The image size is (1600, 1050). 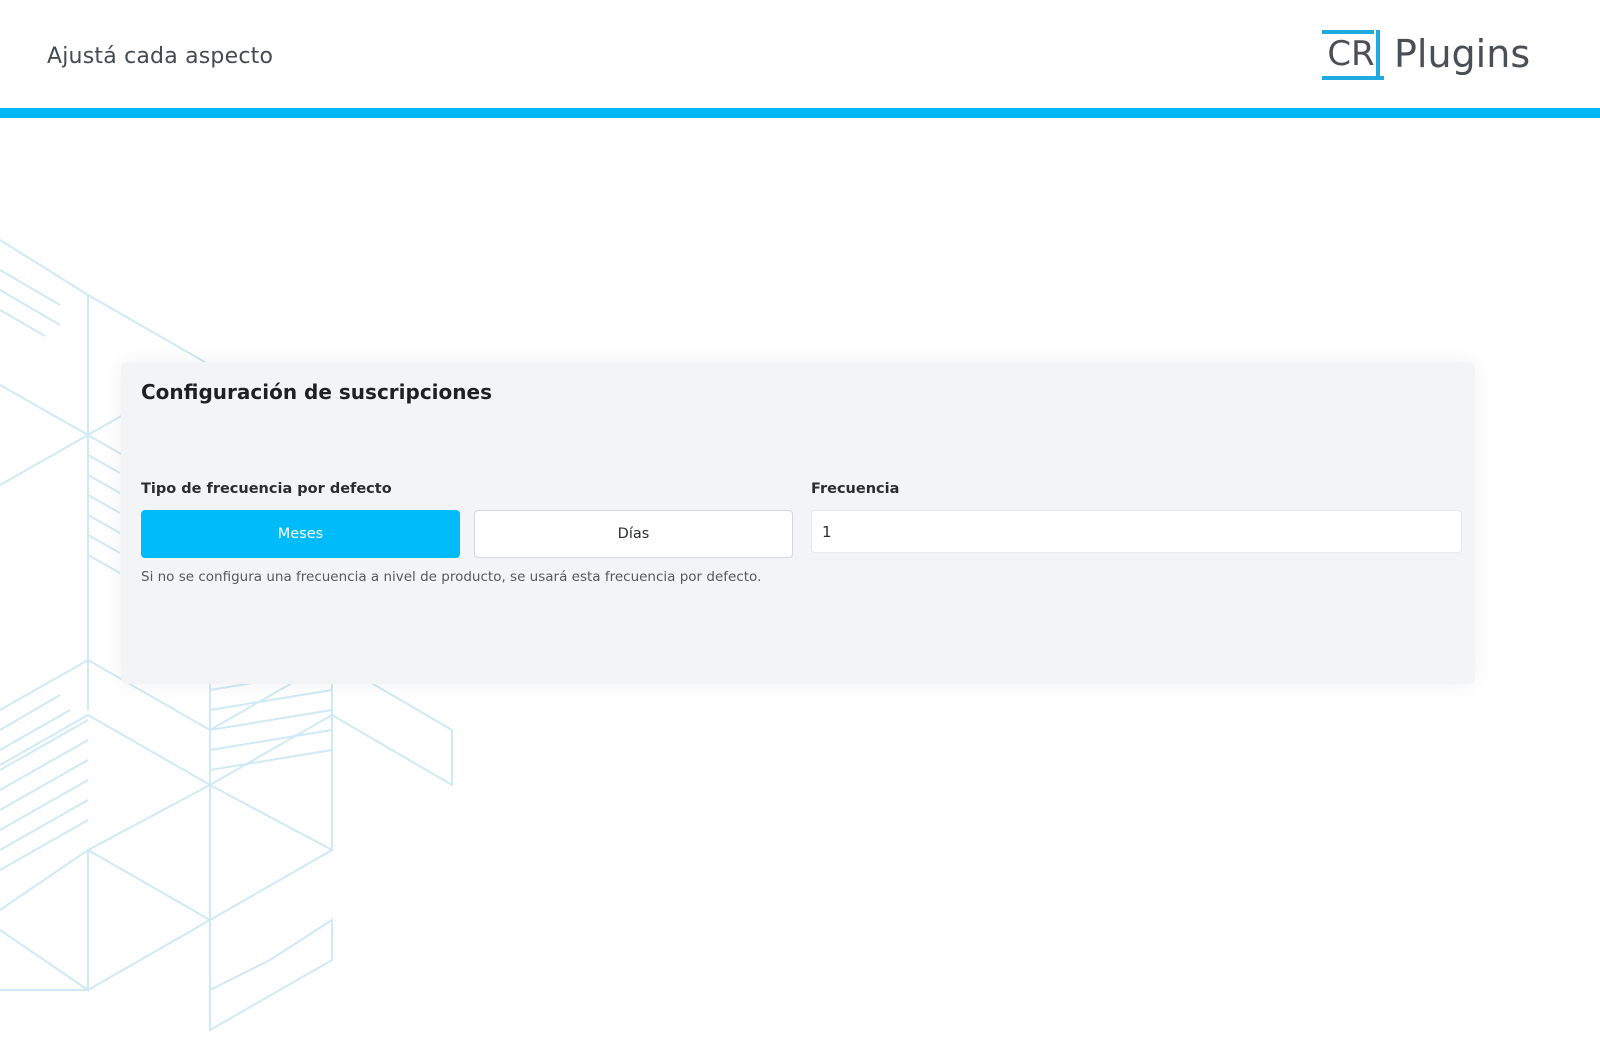 What do you see at coordinates (266, 489) in the screenshot?
I see `frequency-type-label: Tipo de frecuencia por defecto` at bounding box center [266, 489].